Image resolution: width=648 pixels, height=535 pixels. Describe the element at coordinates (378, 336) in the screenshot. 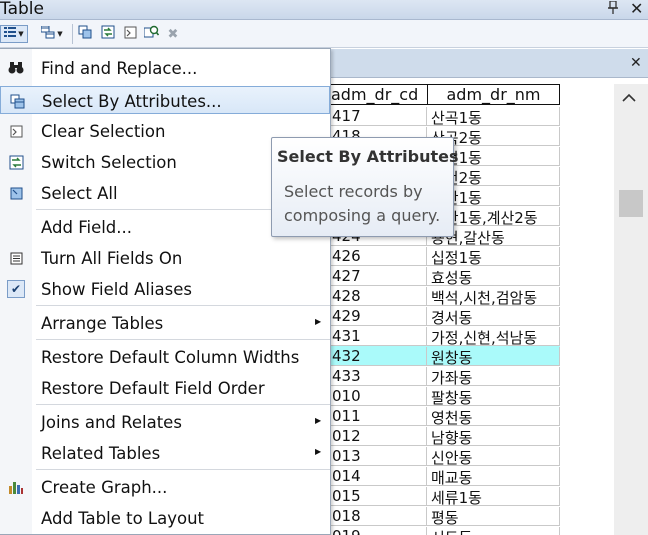

I see `cell-adm-dr-cd: 431` at that location.